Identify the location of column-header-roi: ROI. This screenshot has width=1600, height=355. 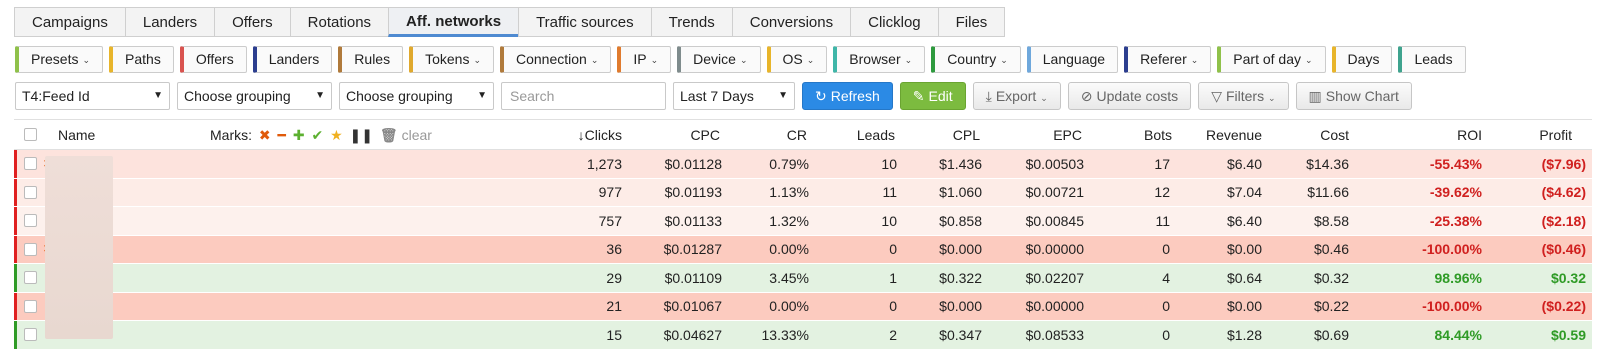
(1469, 135).